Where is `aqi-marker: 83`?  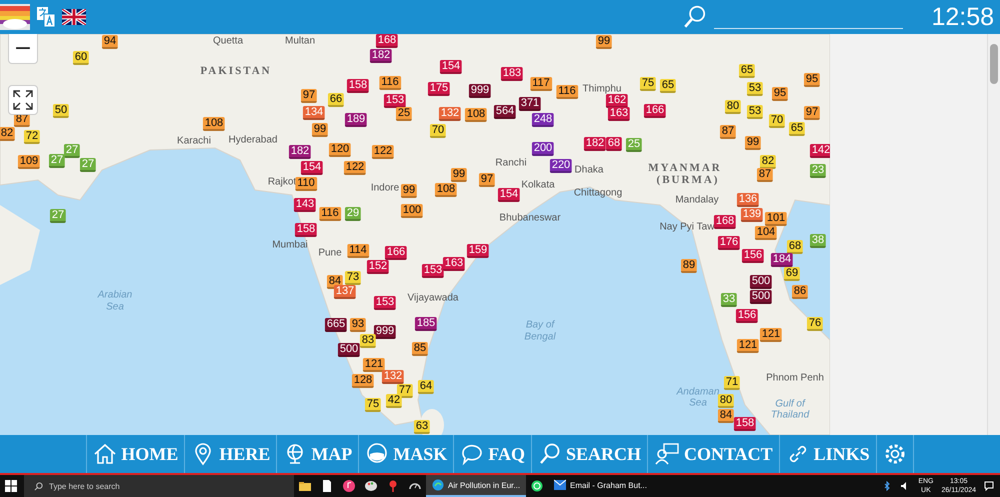 aqi-marker: 83 is located at coordinates (368, 341).